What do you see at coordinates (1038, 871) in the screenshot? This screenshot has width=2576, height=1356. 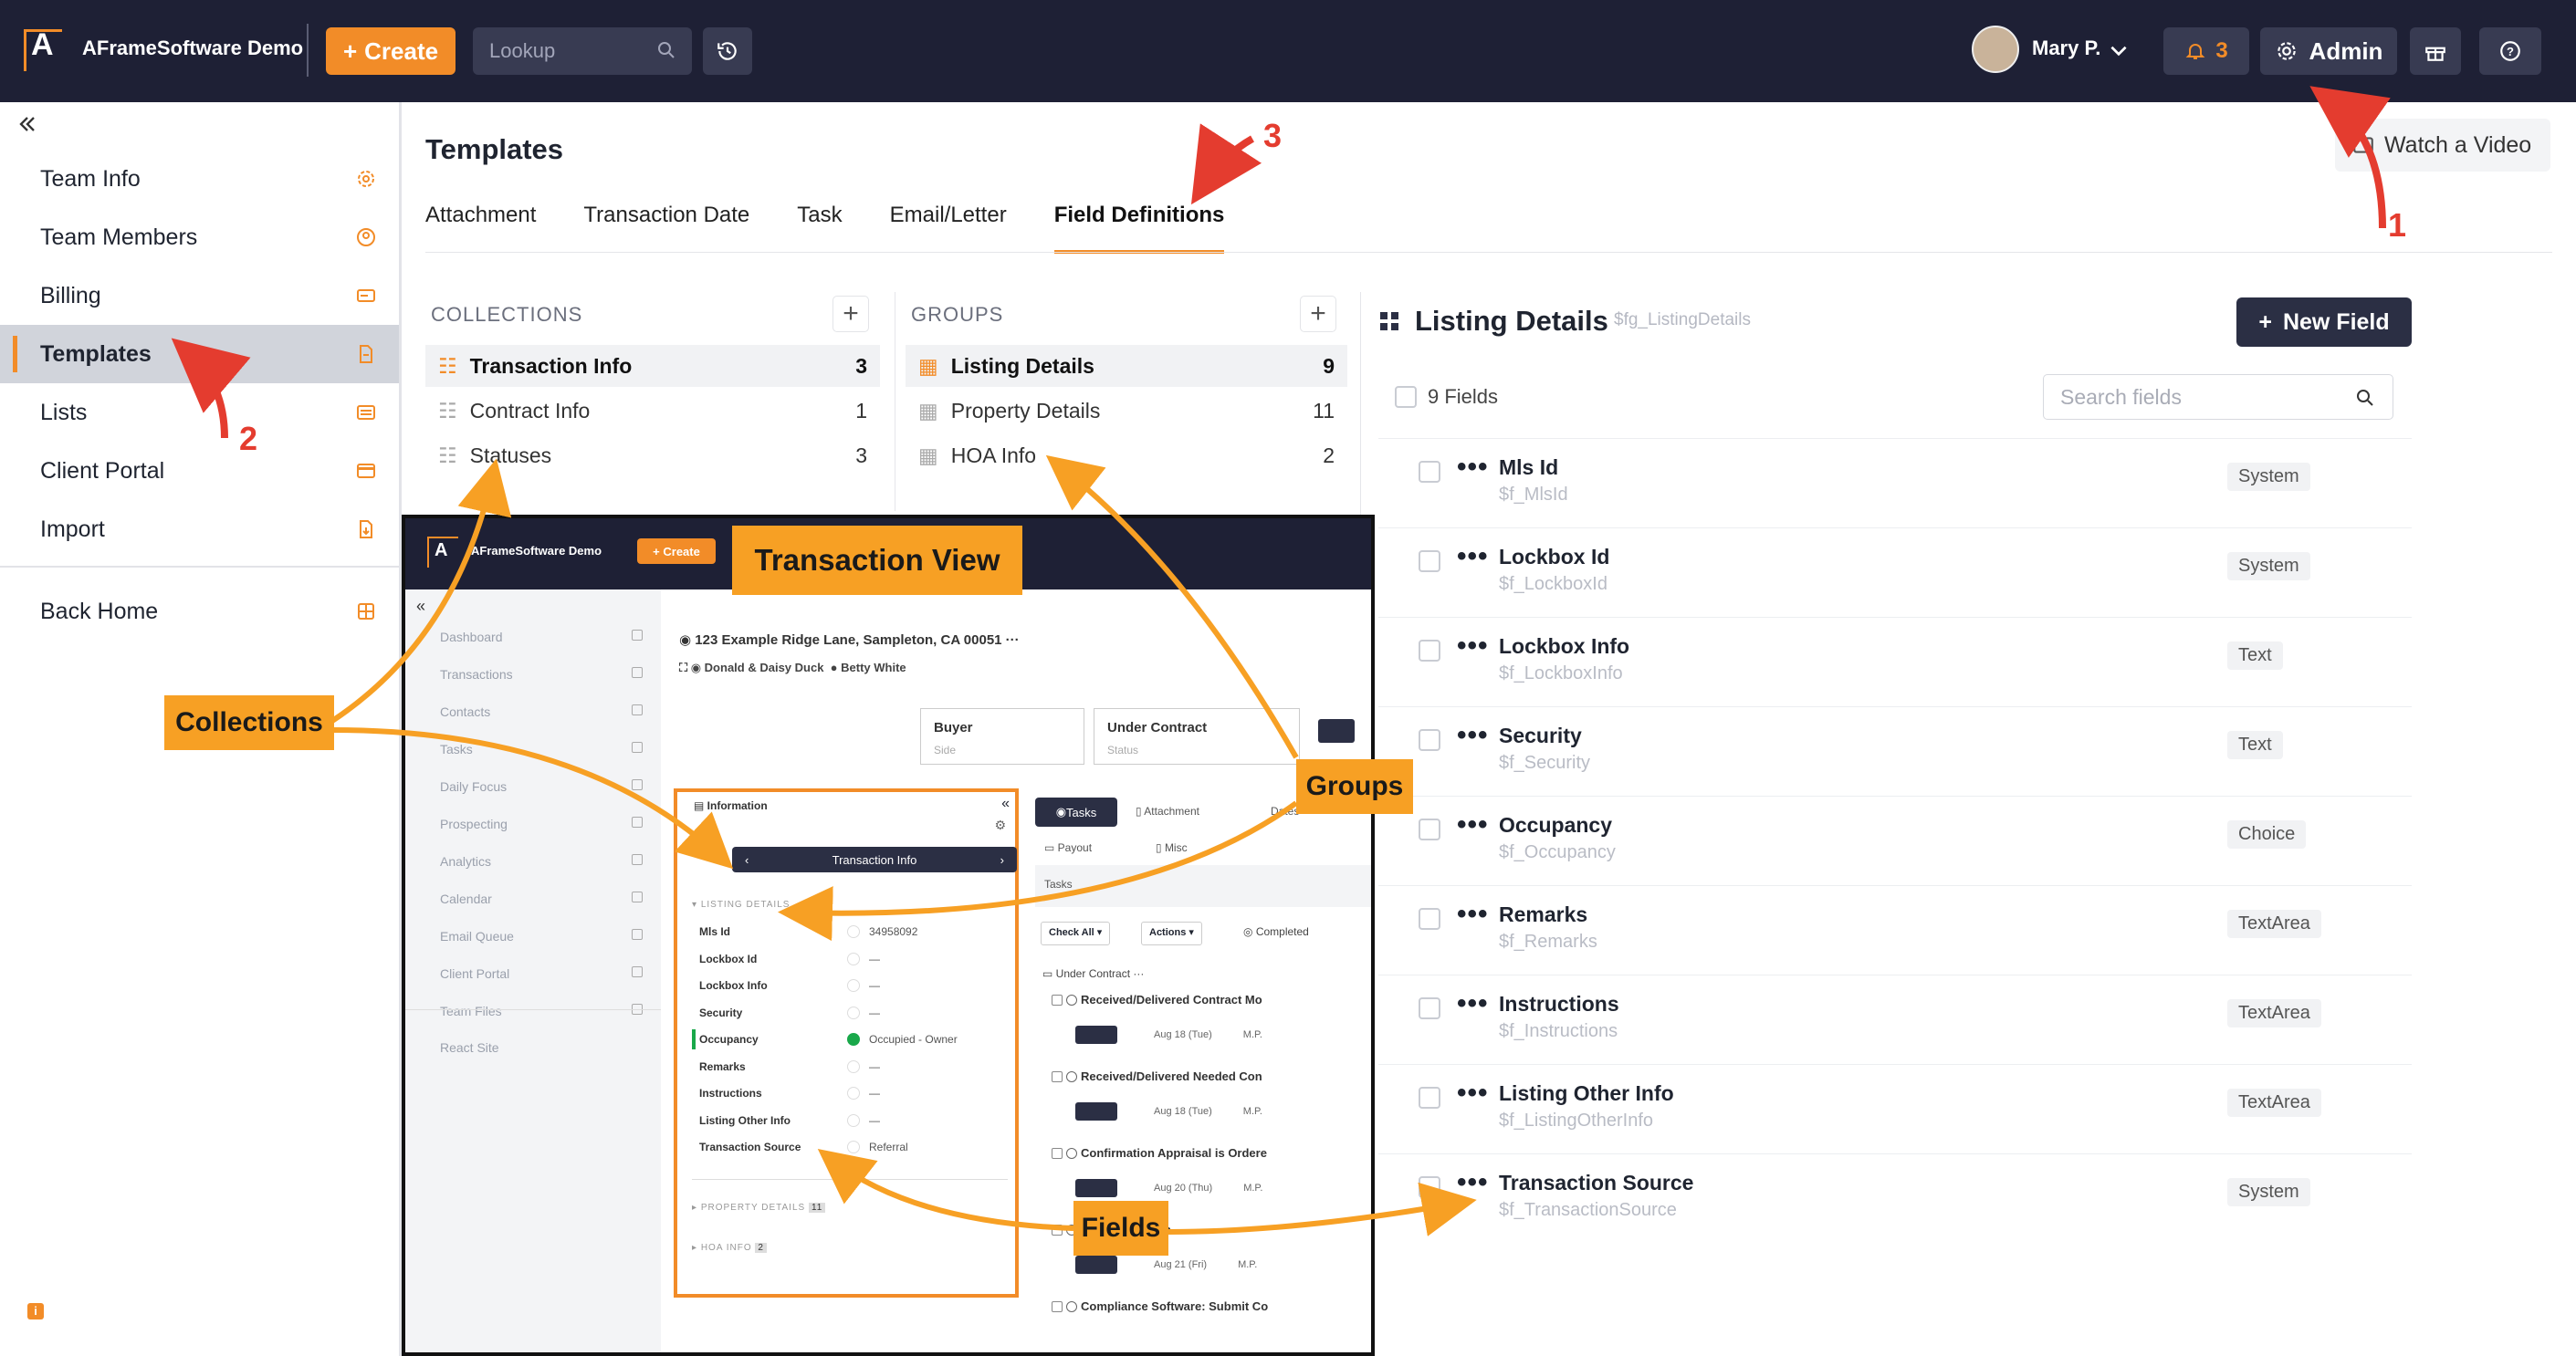 I see `arrow-groups-to-section` at bounding box center [1038, 871].